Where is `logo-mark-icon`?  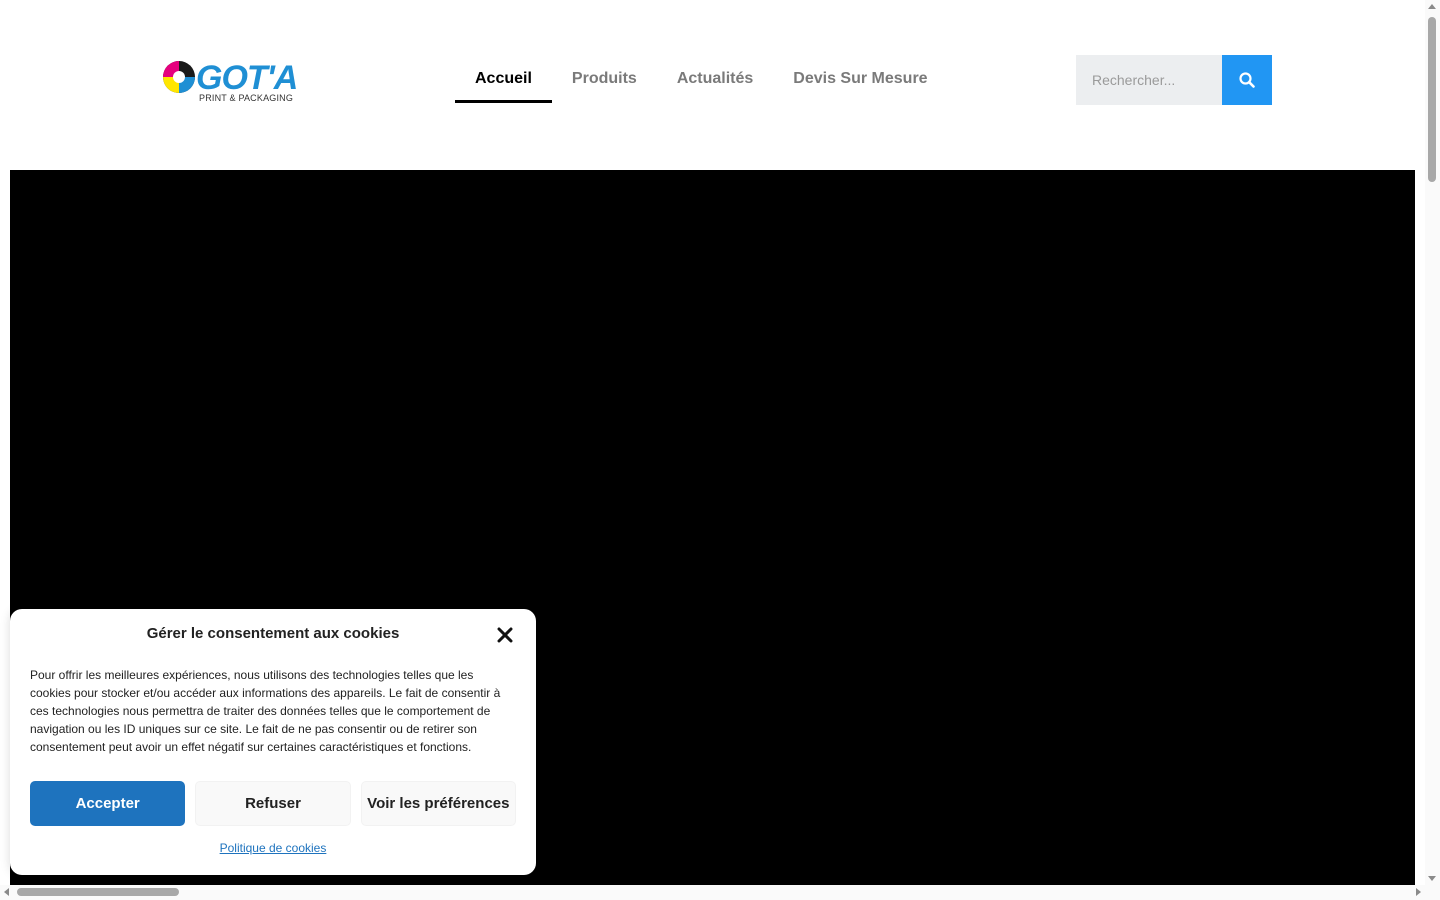 logo-mark-icon is located at coordinates (179, 77).